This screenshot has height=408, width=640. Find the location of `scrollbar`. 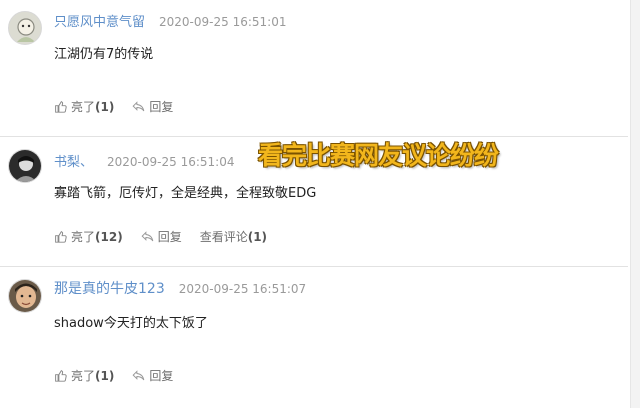

scrollbar is located at coordinates (635, 204).